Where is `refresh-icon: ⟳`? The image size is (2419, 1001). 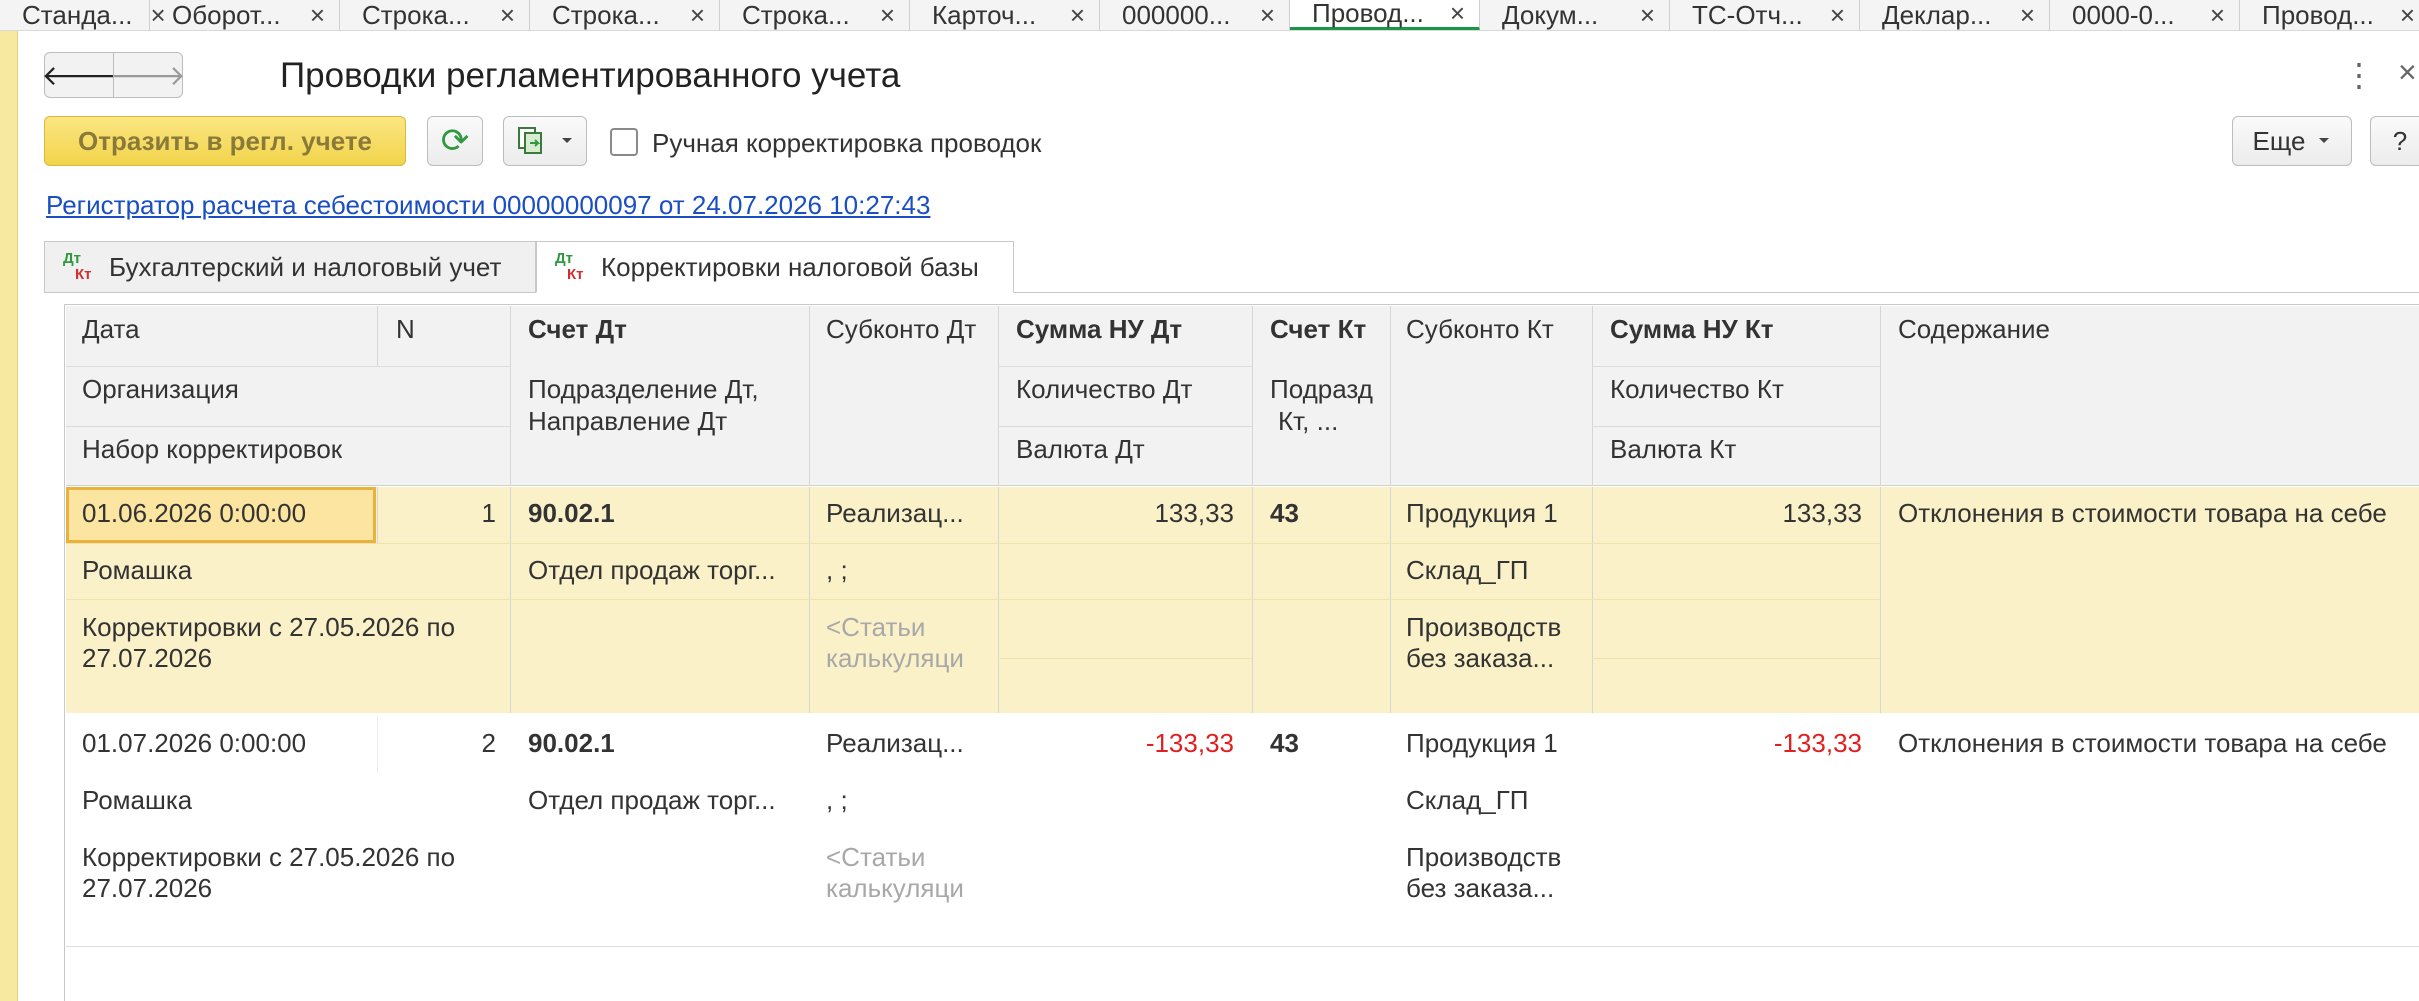 refresh-icon: ⟳ is located at coordinates (455, 141).